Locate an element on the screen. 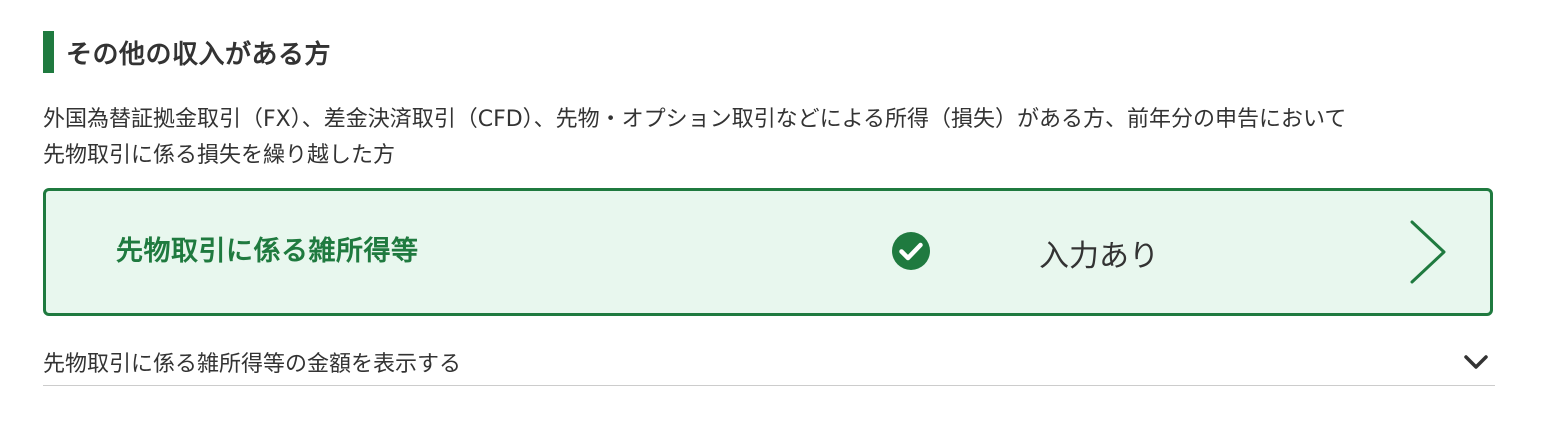  heading-accent-bar is located at coordinates (48, 52).